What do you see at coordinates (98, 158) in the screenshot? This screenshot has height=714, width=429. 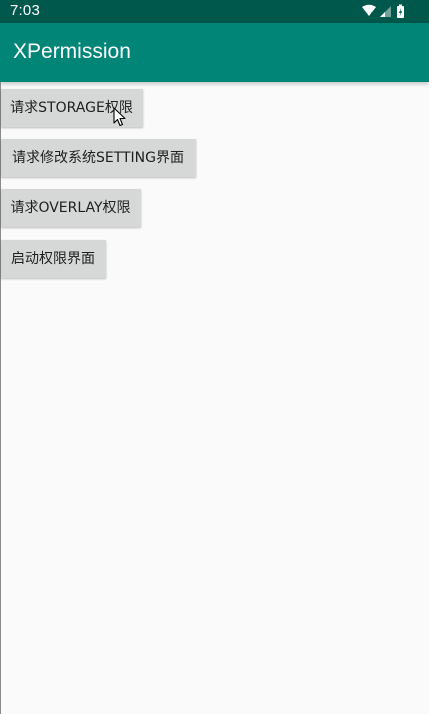 I see `request-write-settings-button: 请求修改系统SETTING界面` at bounding box center [98, 158].